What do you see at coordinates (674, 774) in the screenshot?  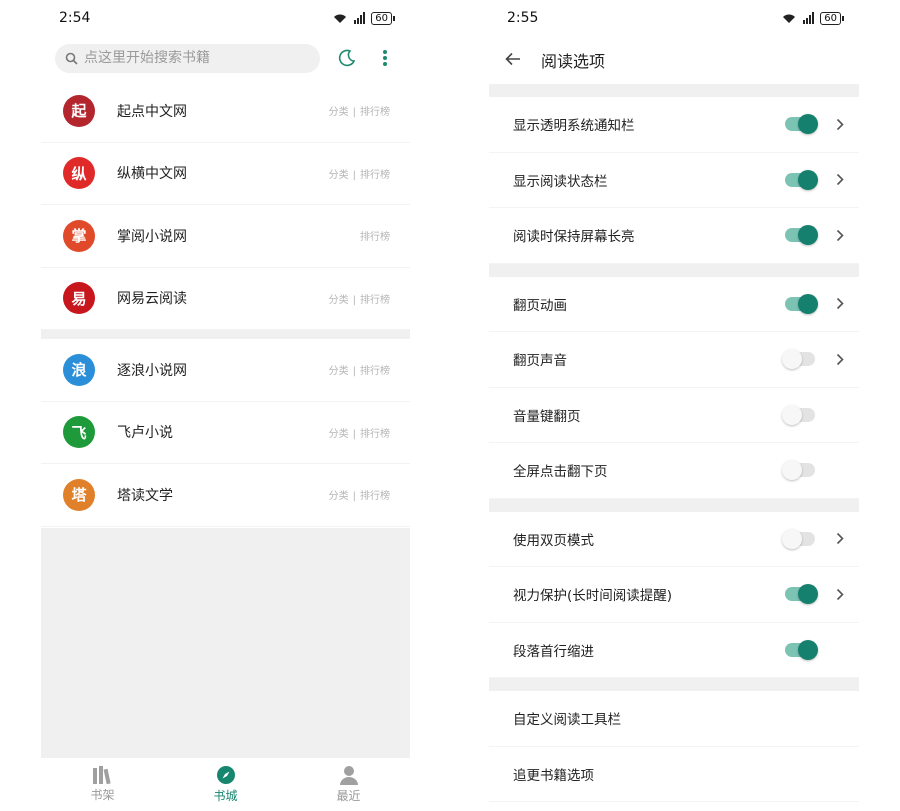 I see `option-row: 追更书籍选项` at bounding box center [674, 774].